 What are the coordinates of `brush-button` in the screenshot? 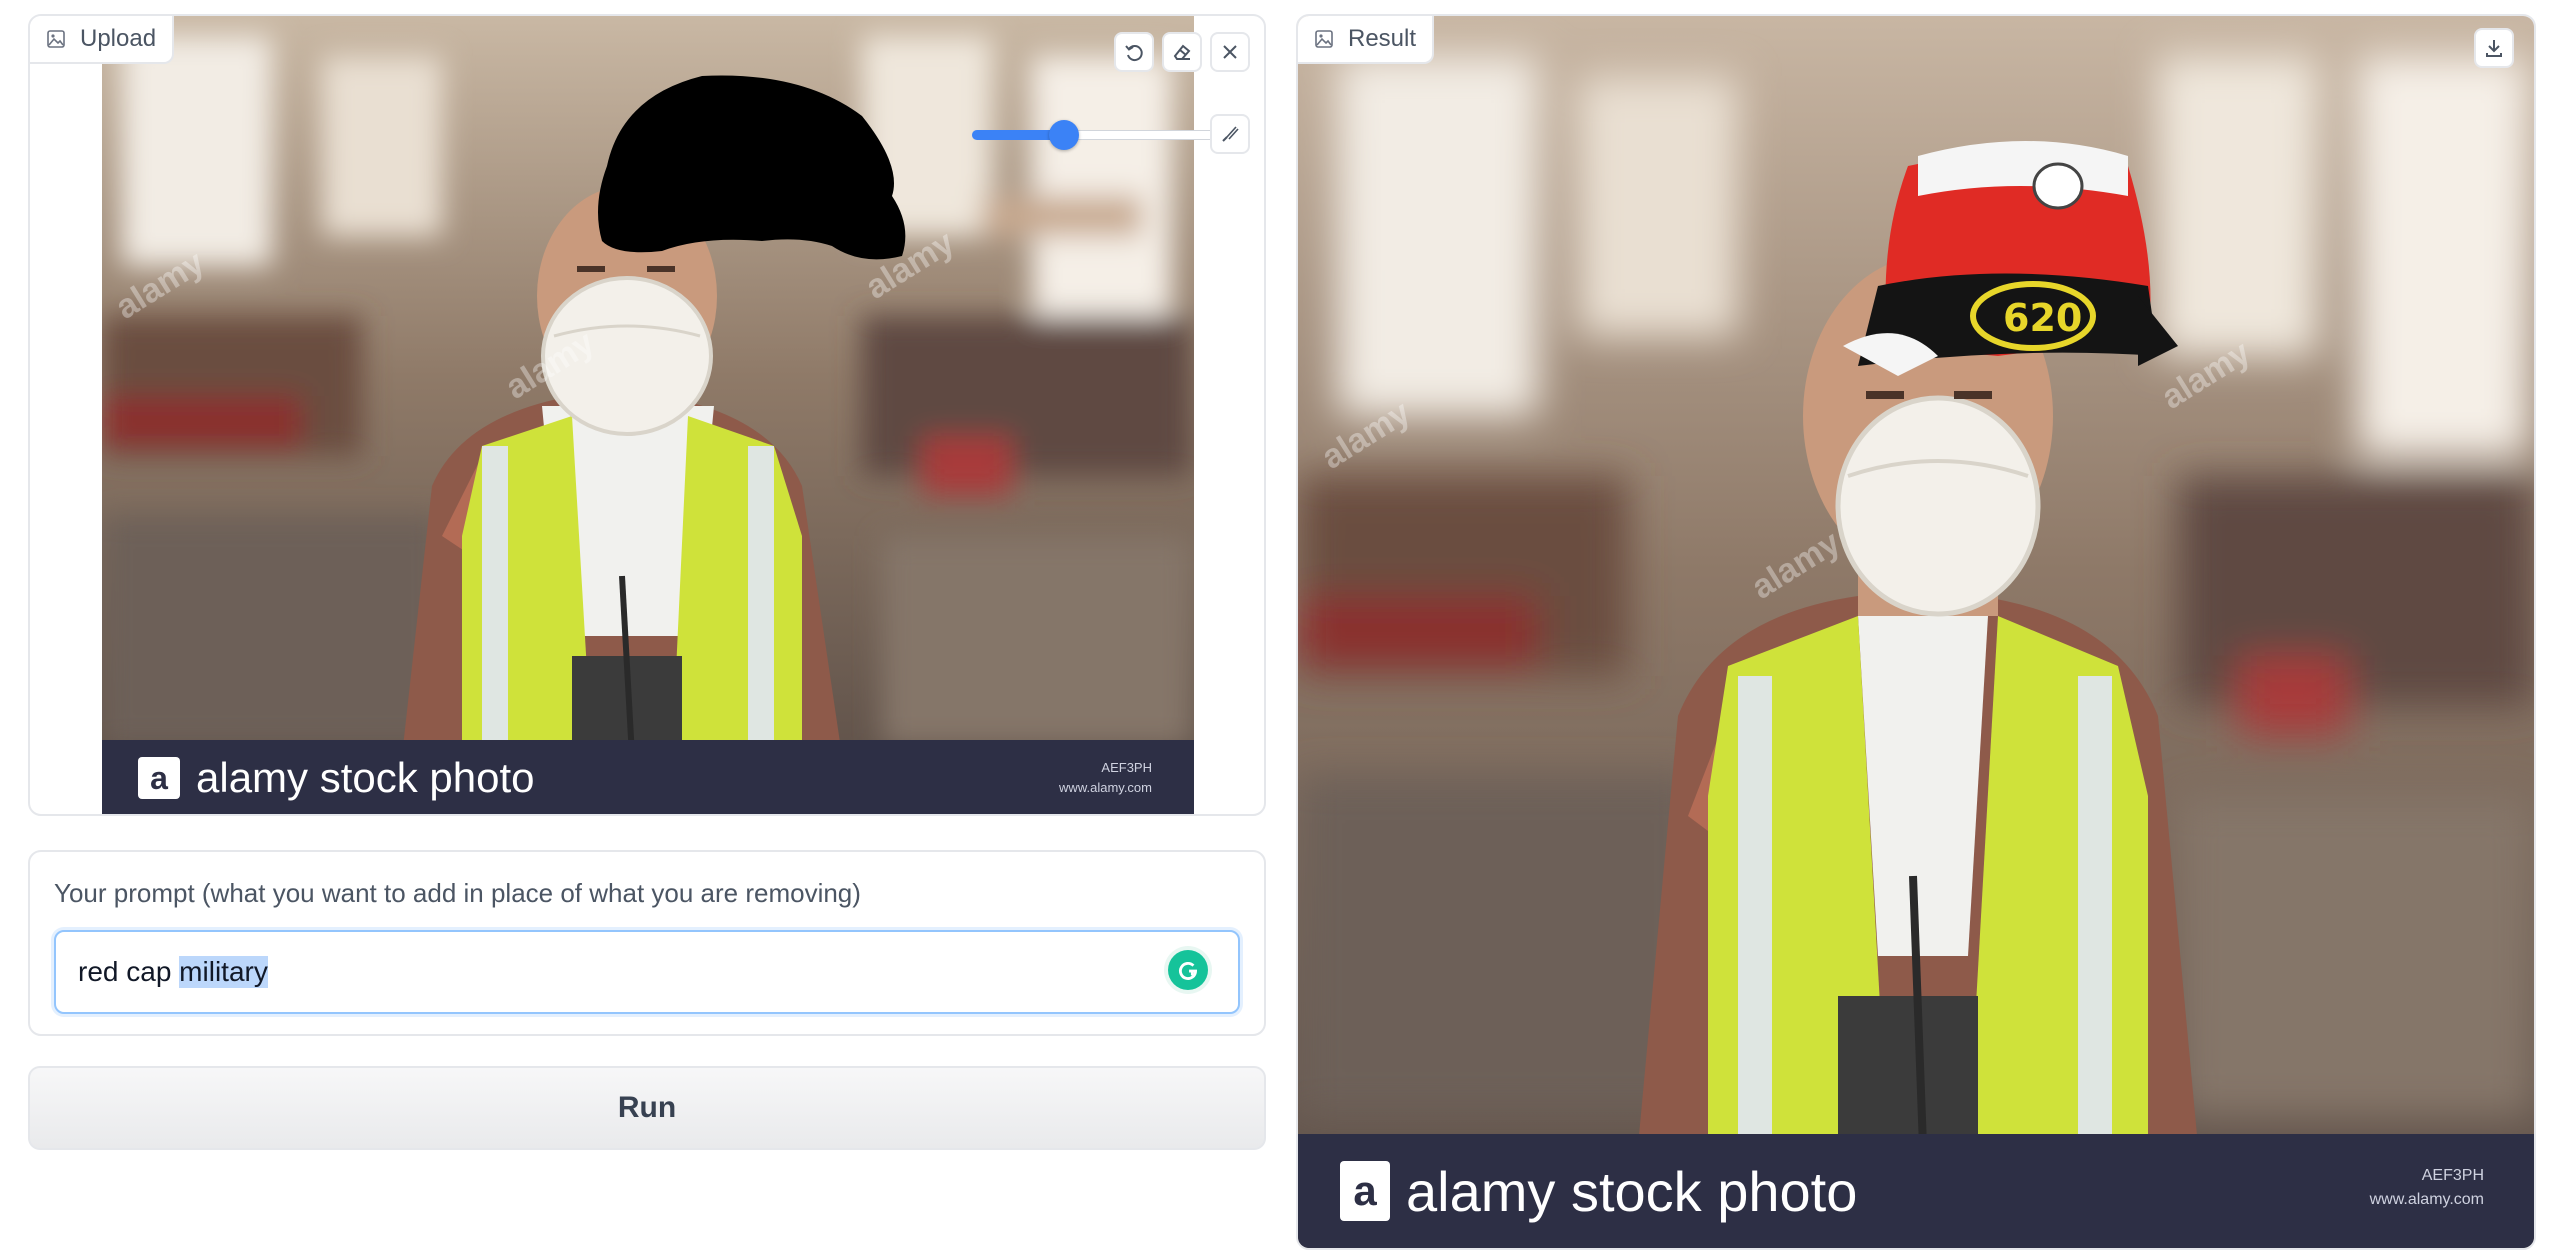 It's located at (1230, 134).